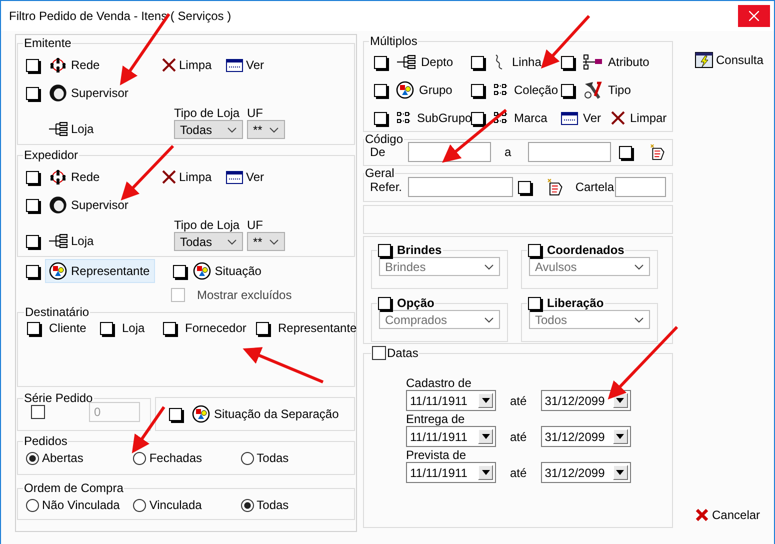  What do you see at coordinates (255, 177) in the screenshot?
I see `link-label: Ver` at bounding box center [255, 177].